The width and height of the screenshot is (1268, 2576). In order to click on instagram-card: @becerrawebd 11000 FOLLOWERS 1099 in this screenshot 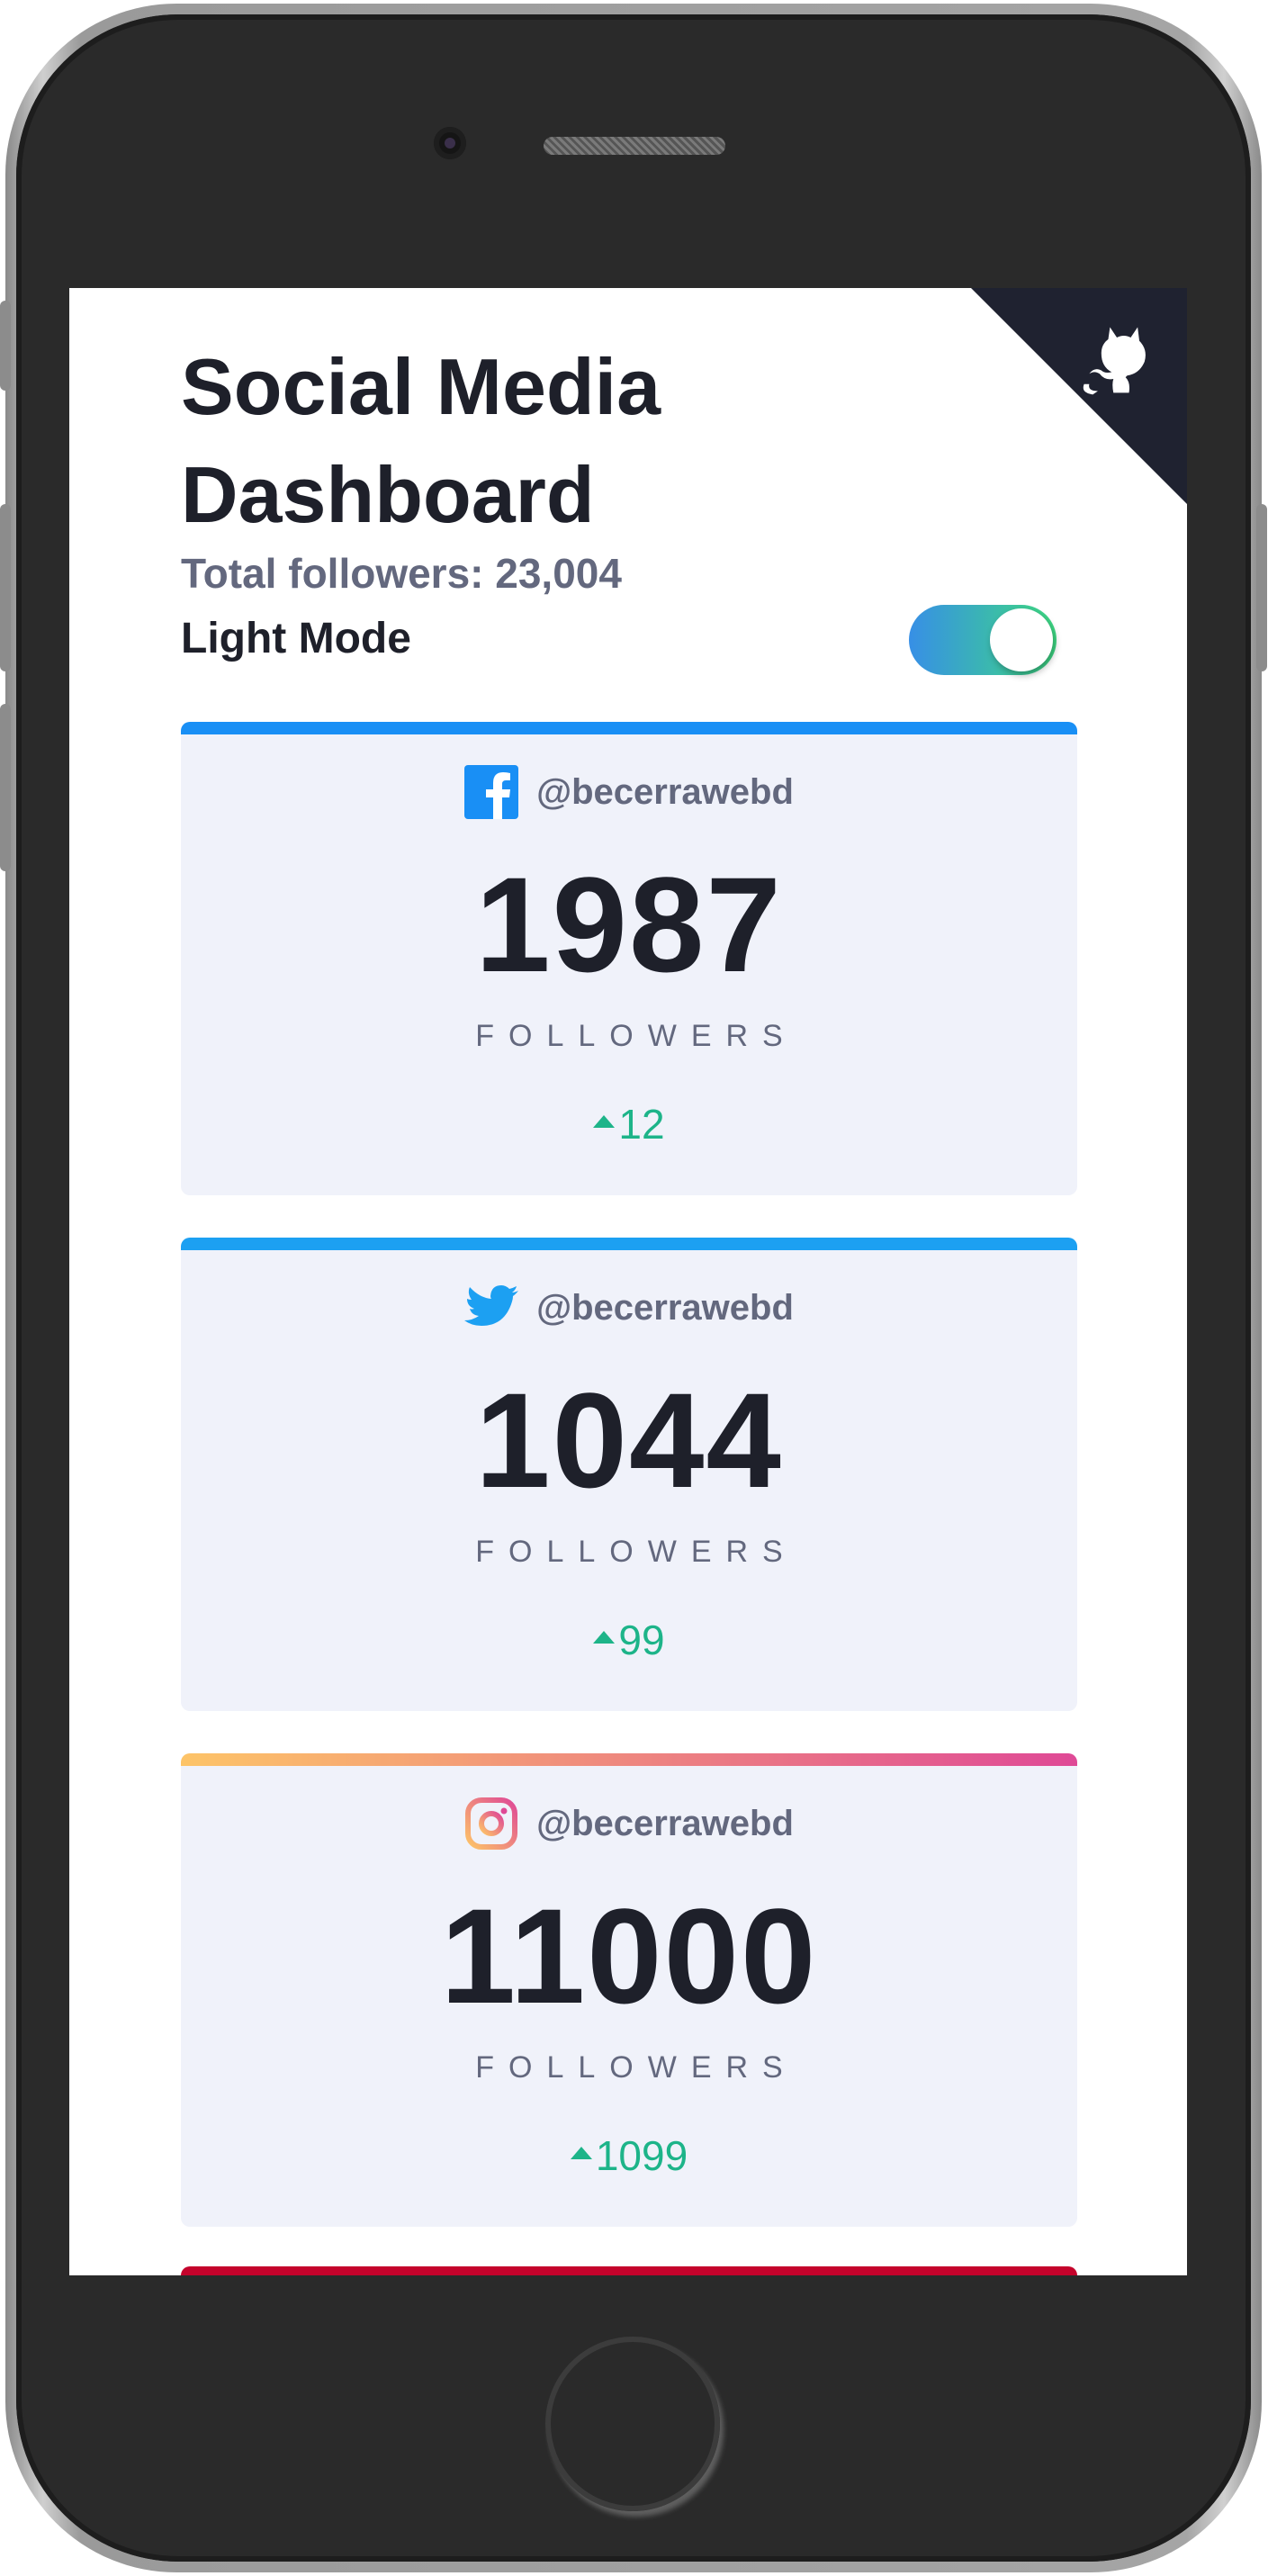, I will do `click(629, 1990)`.